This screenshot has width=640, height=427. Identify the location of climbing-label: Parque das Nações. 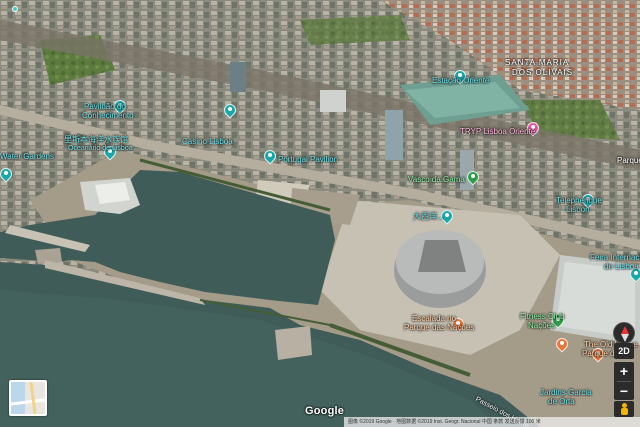
(439, 327).